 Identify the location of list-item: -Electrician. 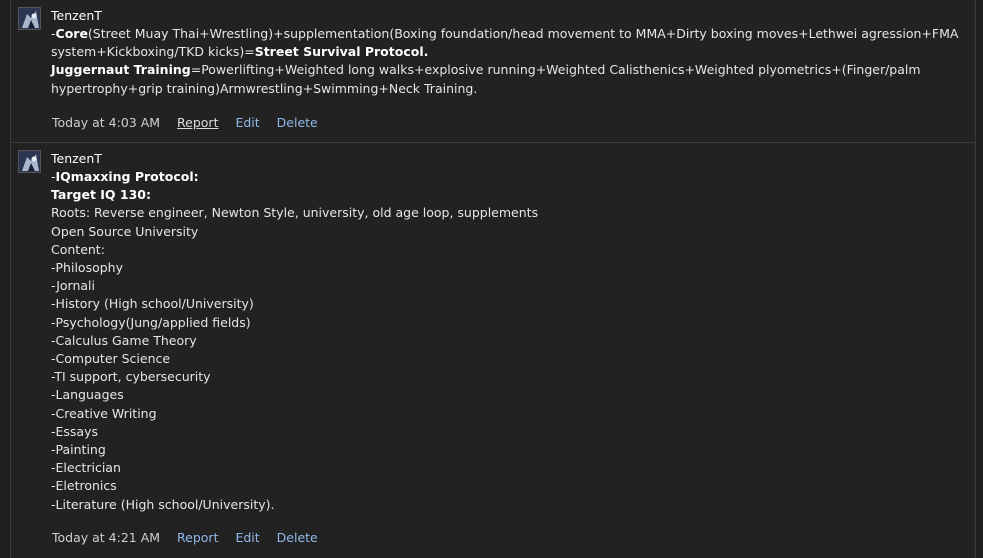
(86, 468).